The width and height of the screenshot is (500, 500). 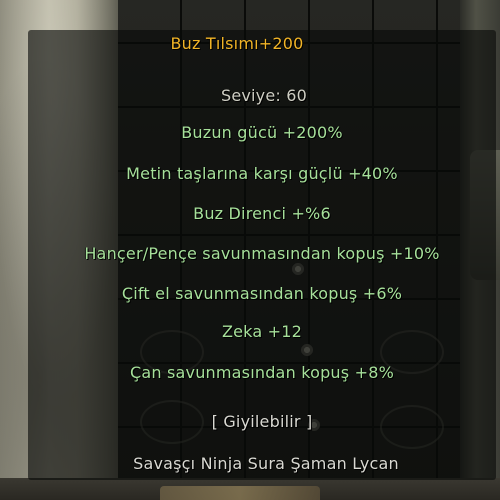 What do you see at coordinates (262, 253) in the screenshot?
I see `bonus-line: Hançer/Pençe savunmasından kopuş +10%` at bounding box center [262, 253].